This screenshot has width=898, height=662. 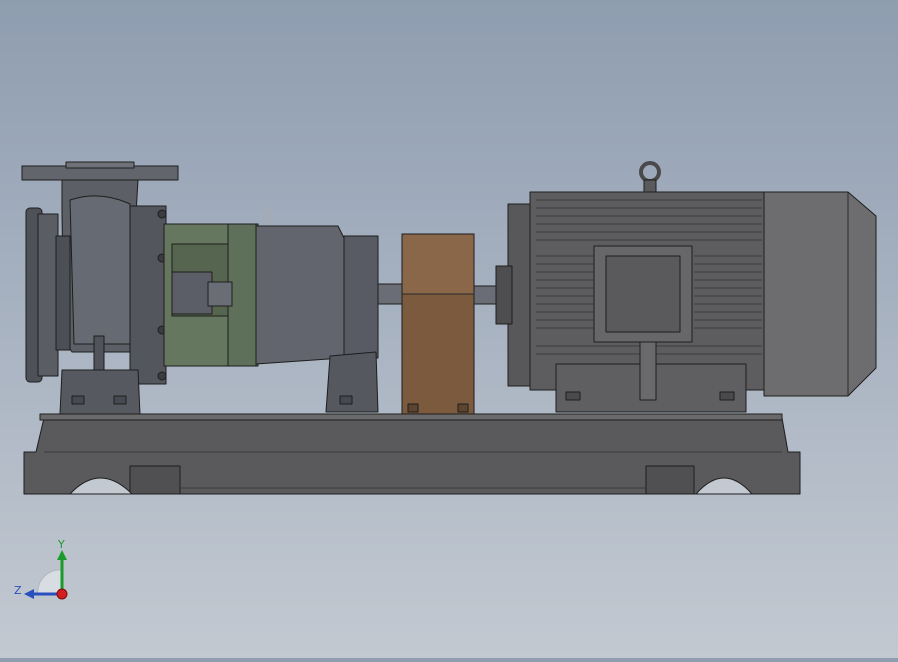 I want to click on x-axis-origin, so click(x=62, y=594).